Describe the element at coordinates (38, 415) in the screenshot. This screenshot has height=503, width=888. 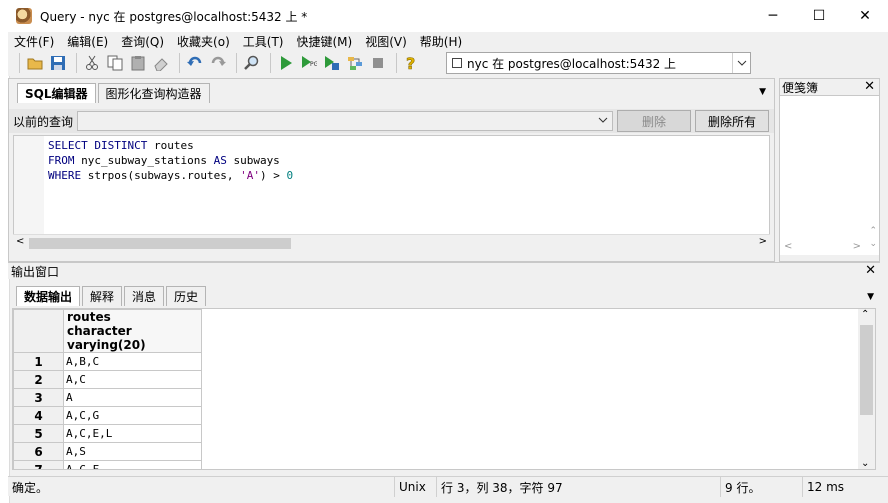
I see `row-number: 4` at that location.